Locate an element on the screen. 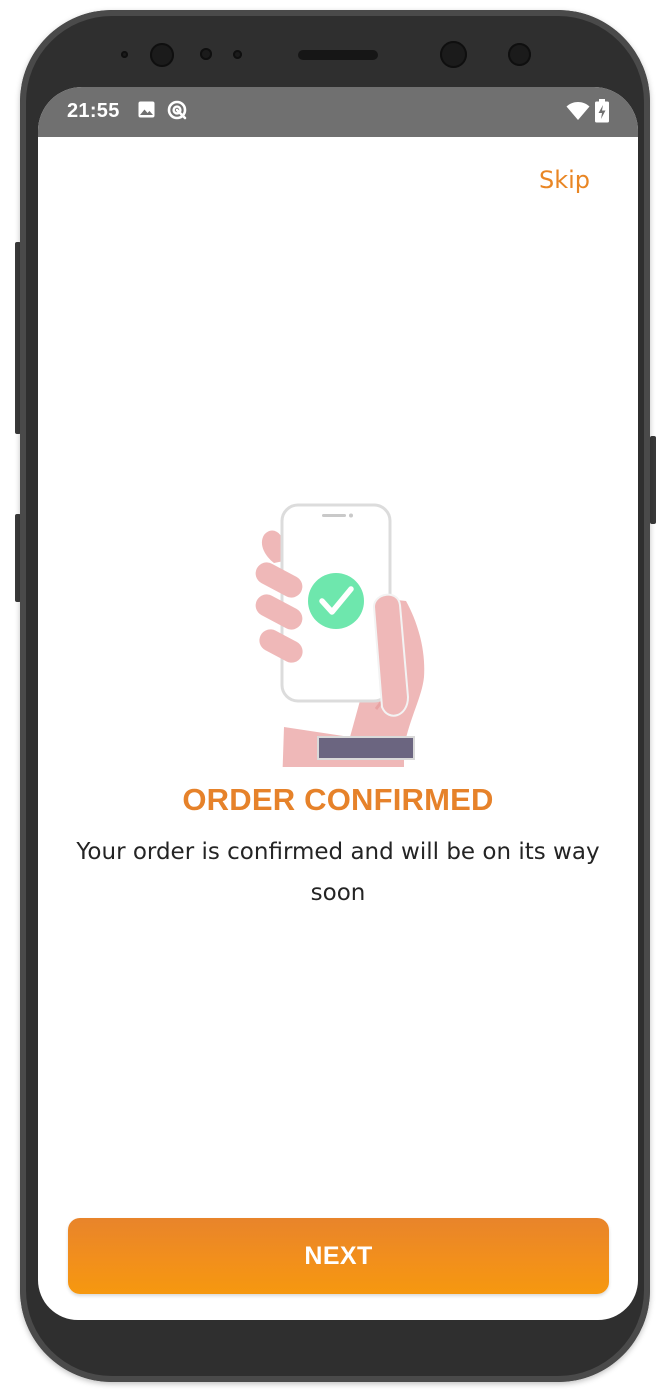 This screenshot has width=670, height=1391. proximity-sensor is located at coordinates (124, 54).